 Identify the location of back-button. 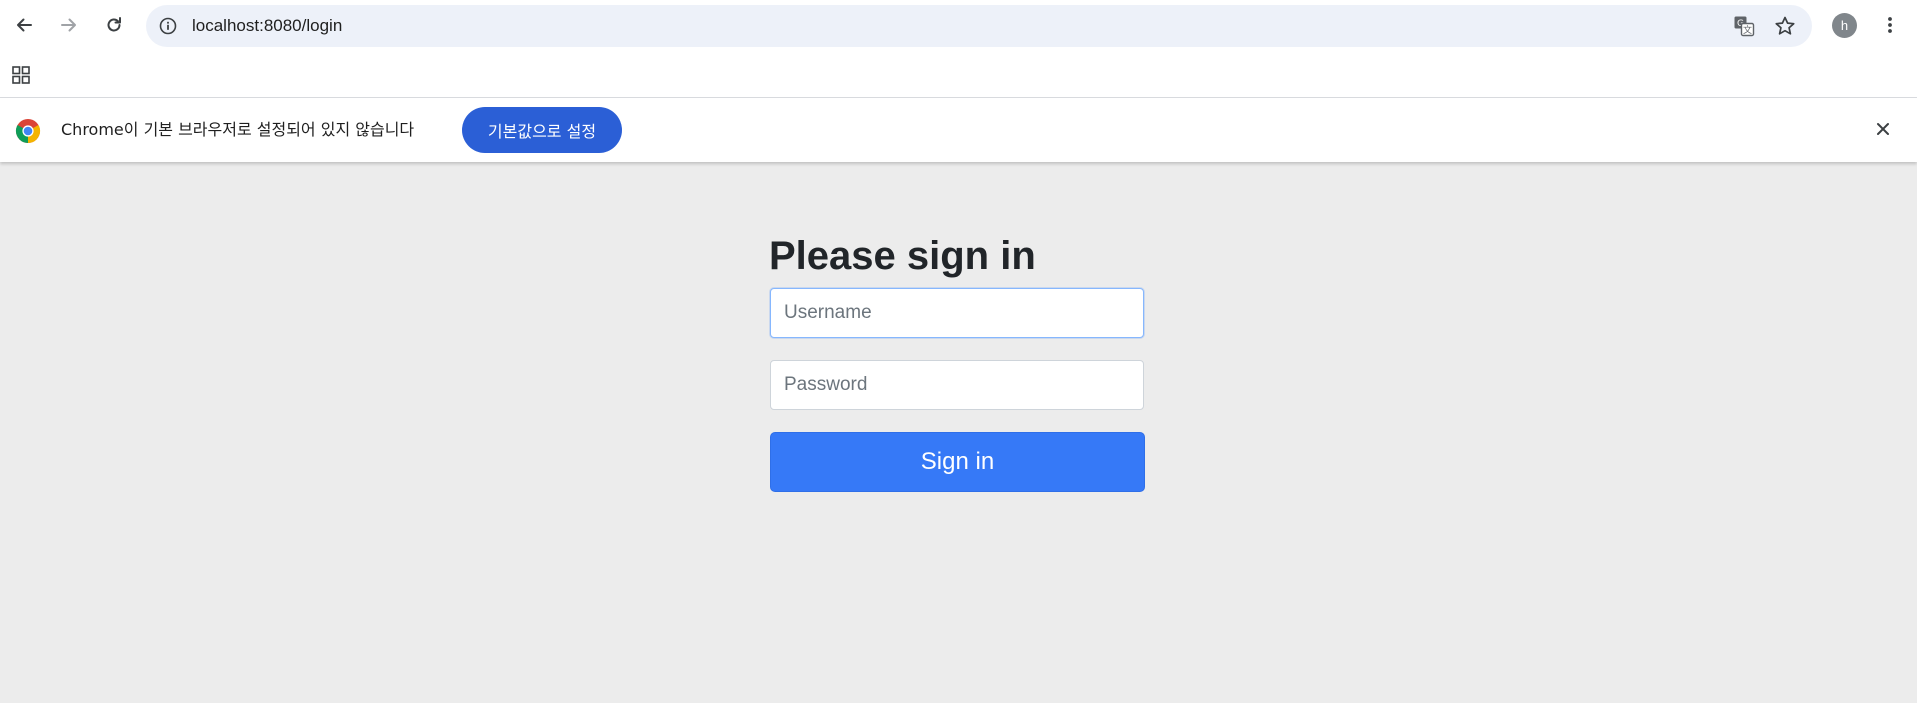
(24, 25).